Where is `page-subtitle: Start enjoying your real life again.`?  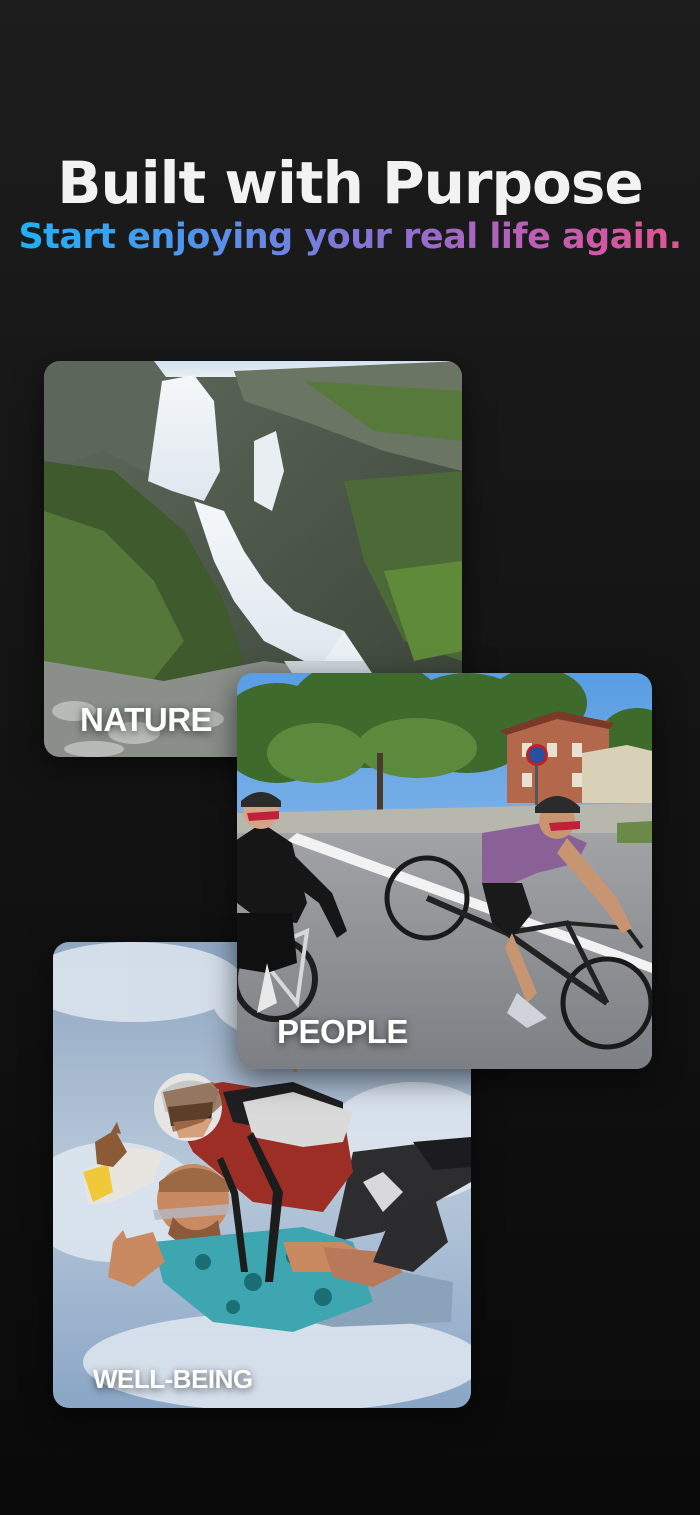 page-subtitle: Start enjoying your real life again. is located at coordinates (350, 237).